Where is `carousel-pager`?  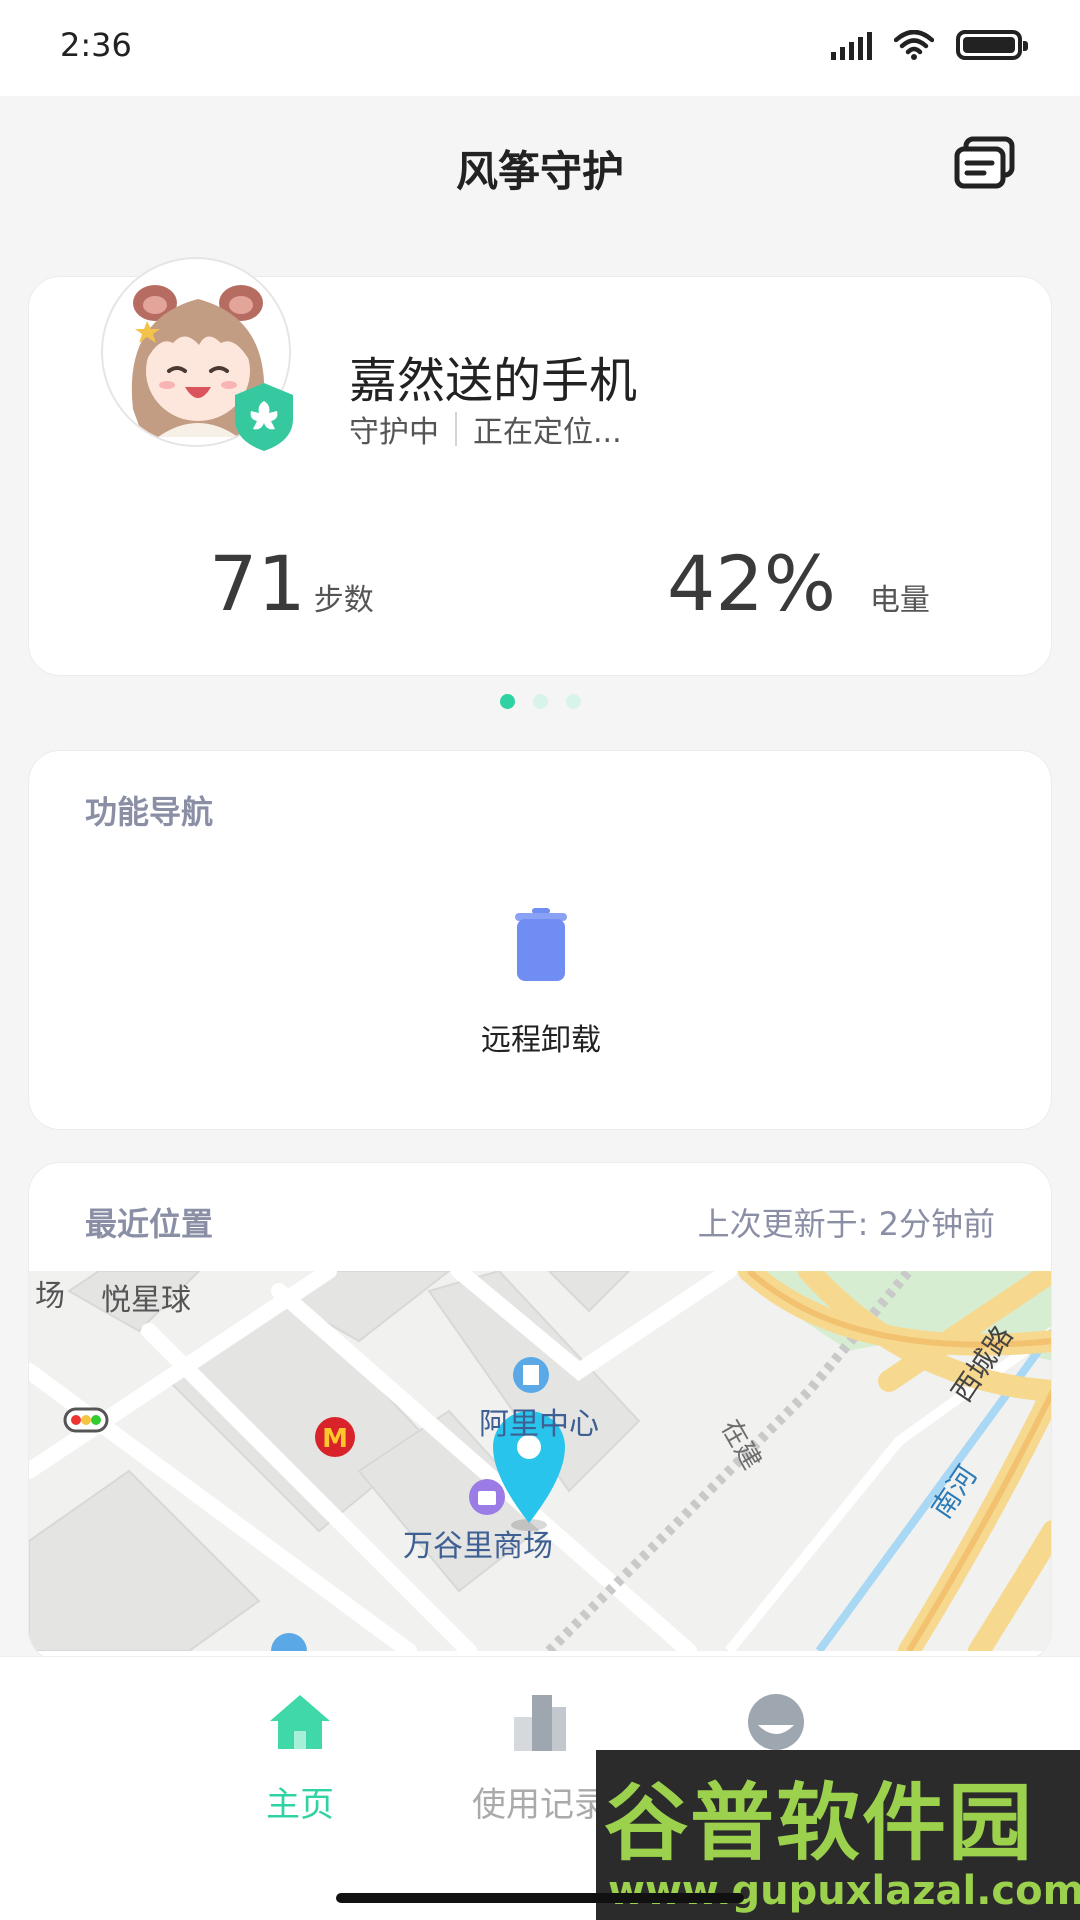 carousel-pager is located at coordinates (540, 701).